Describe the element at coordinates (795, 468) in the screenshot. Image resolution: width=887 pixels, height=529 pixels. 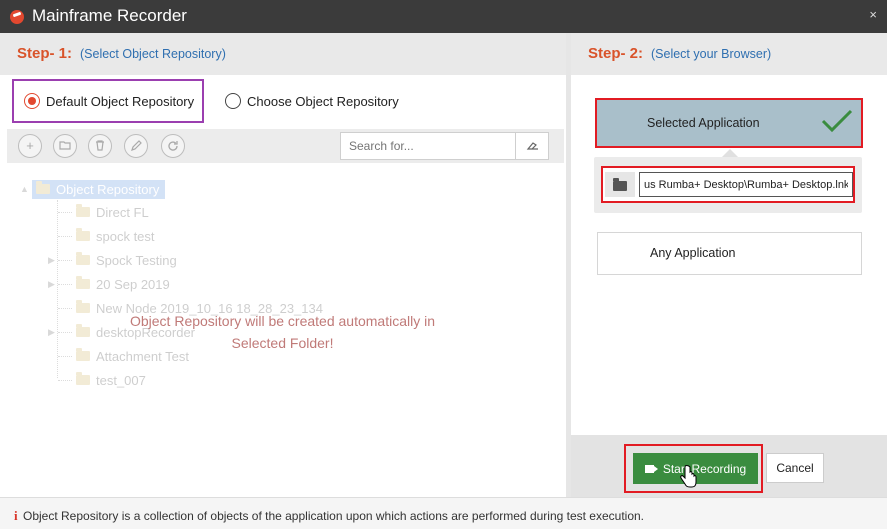
I see `cancel-button: Cancel` at that location.